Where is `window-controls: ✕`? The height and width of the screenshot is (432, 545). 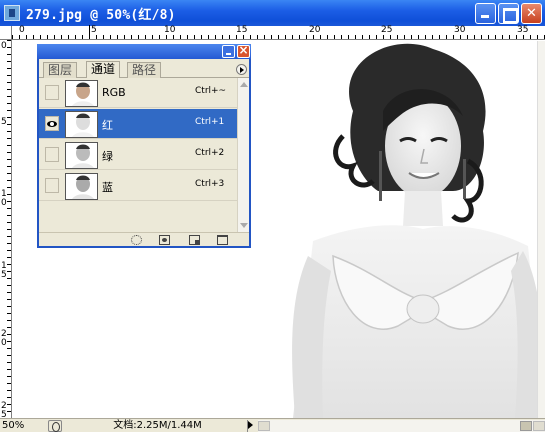 window-controls: ✕ is located at coordinates (508, 13).